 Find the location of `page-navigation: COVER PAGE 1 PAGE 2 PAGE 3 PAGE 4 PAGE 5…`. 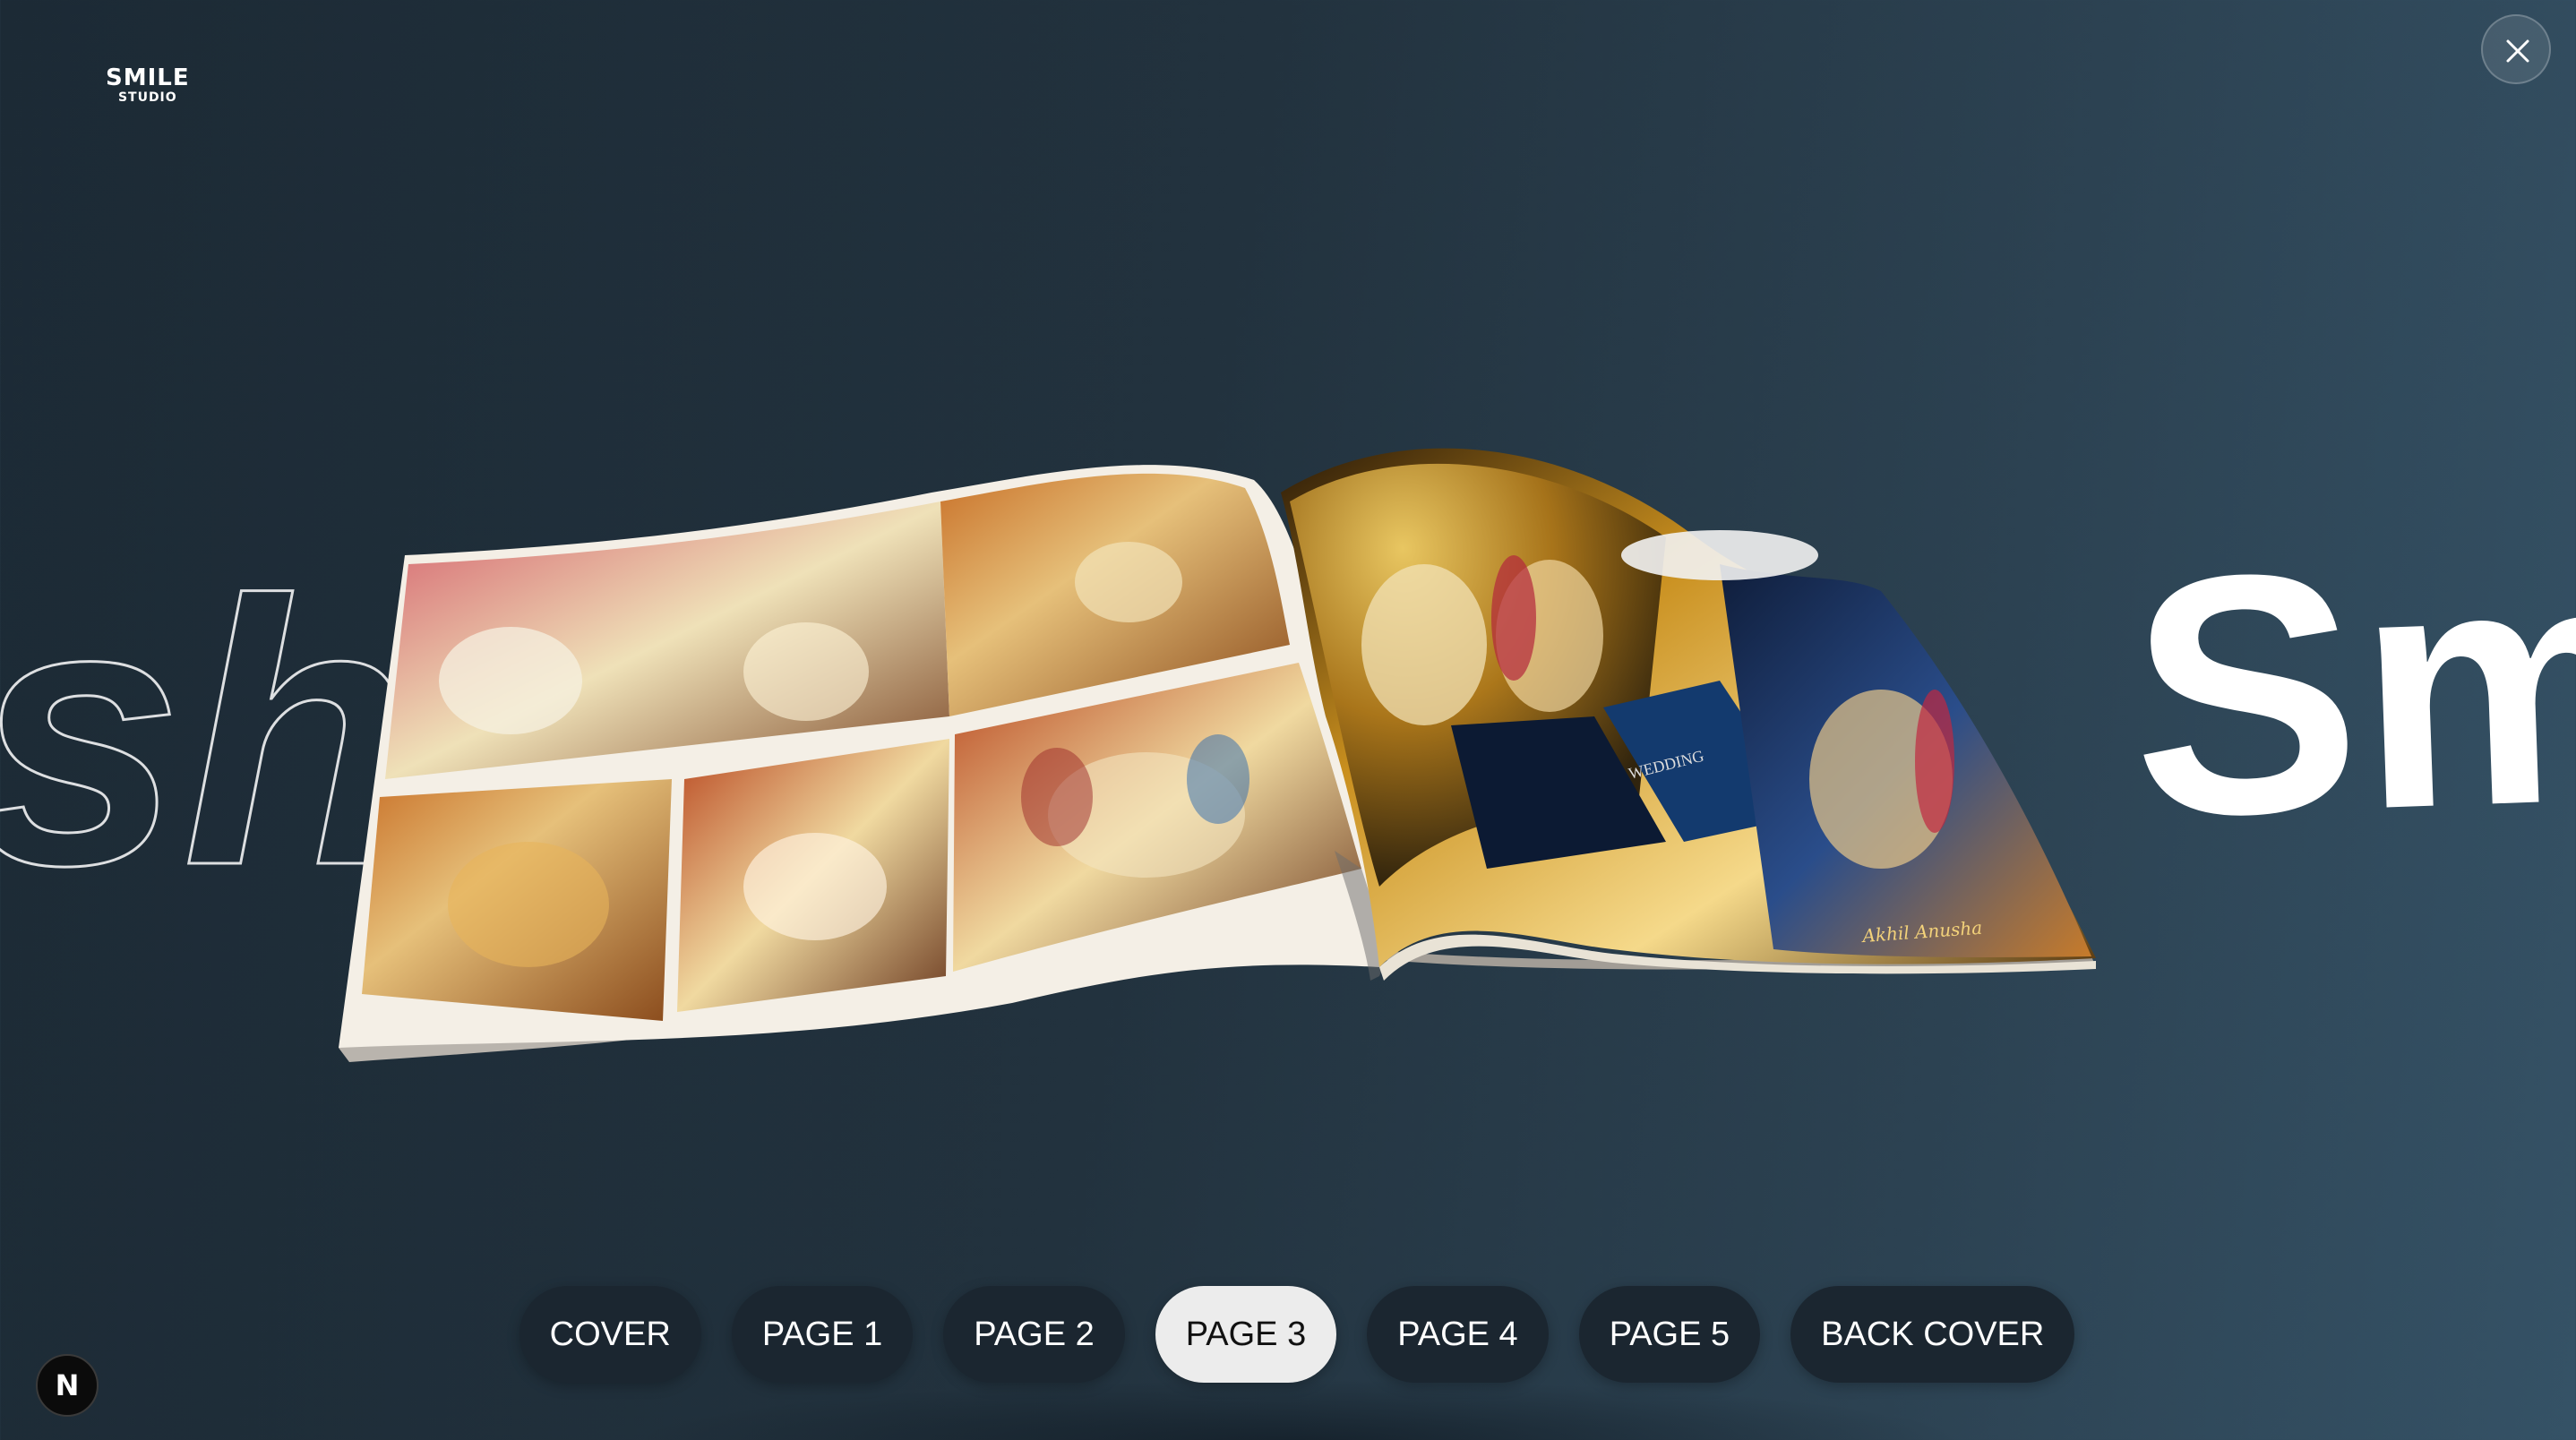

page-navigation: COVER PAGE 1 PAGE 2 PAGE 3 PAGE 4 PAGE 5… is located at coordinates (1288, 1334).